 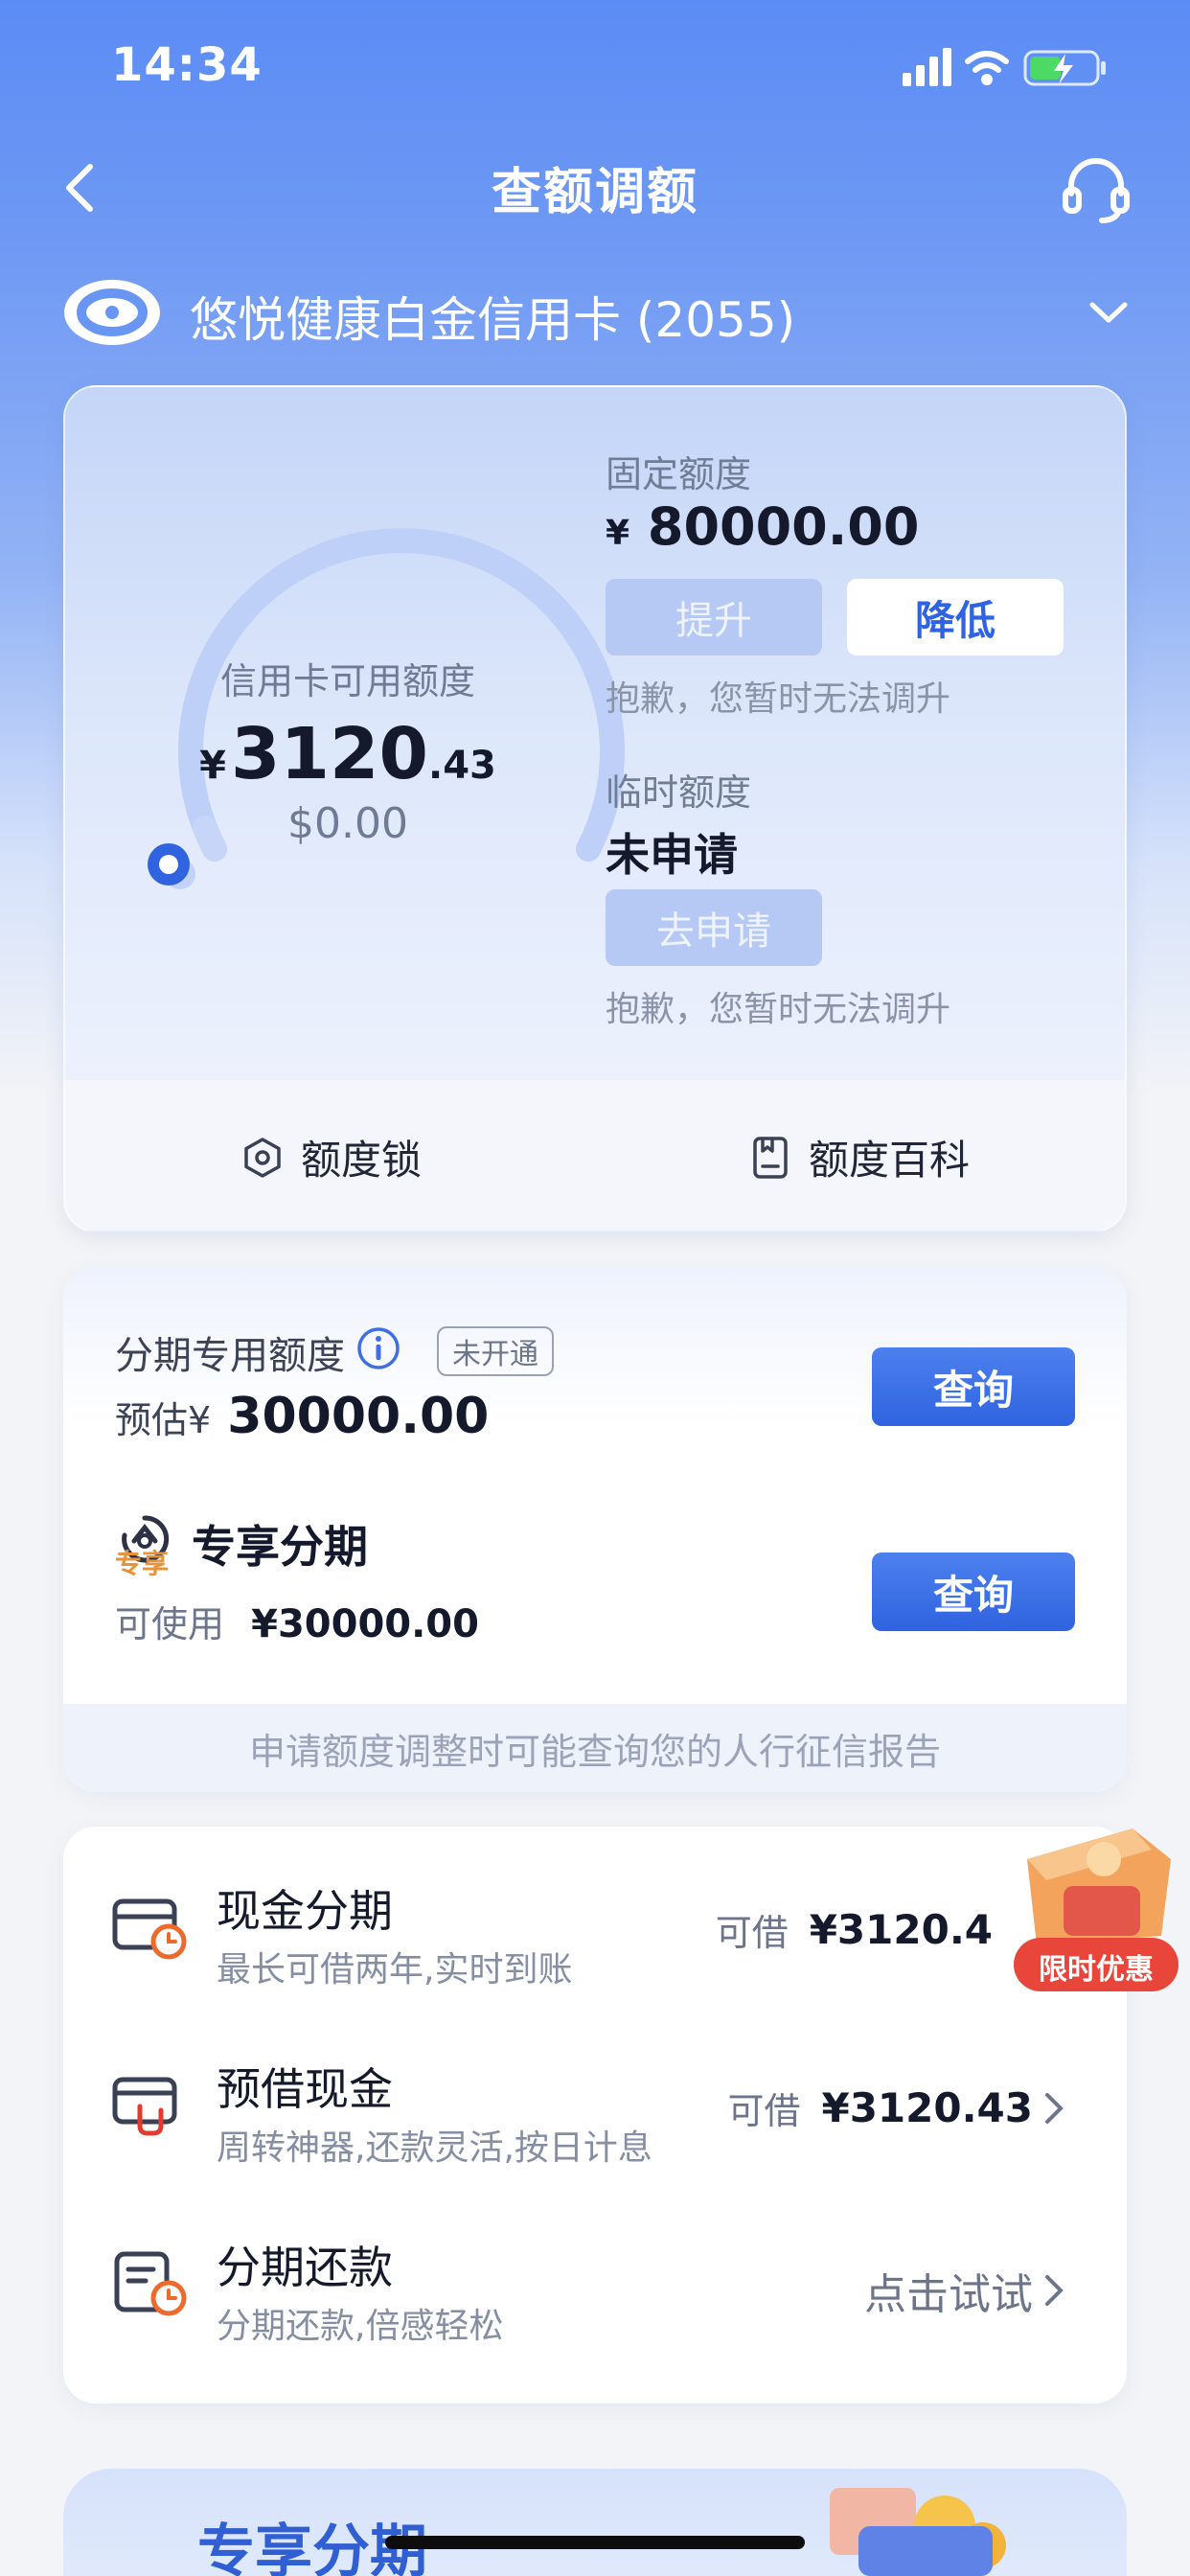 I want to click on query-installment-button: 查询, so click(x=974, y=1387).